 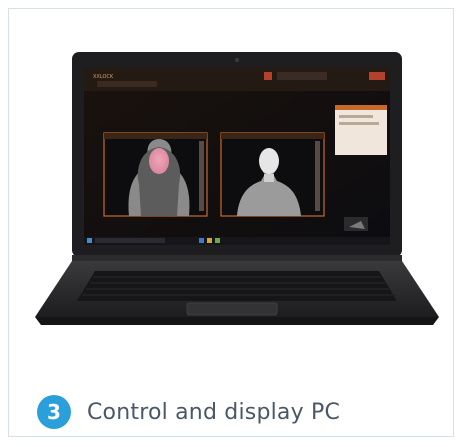 I want to click on touchpad, so click(x=232, y=309).